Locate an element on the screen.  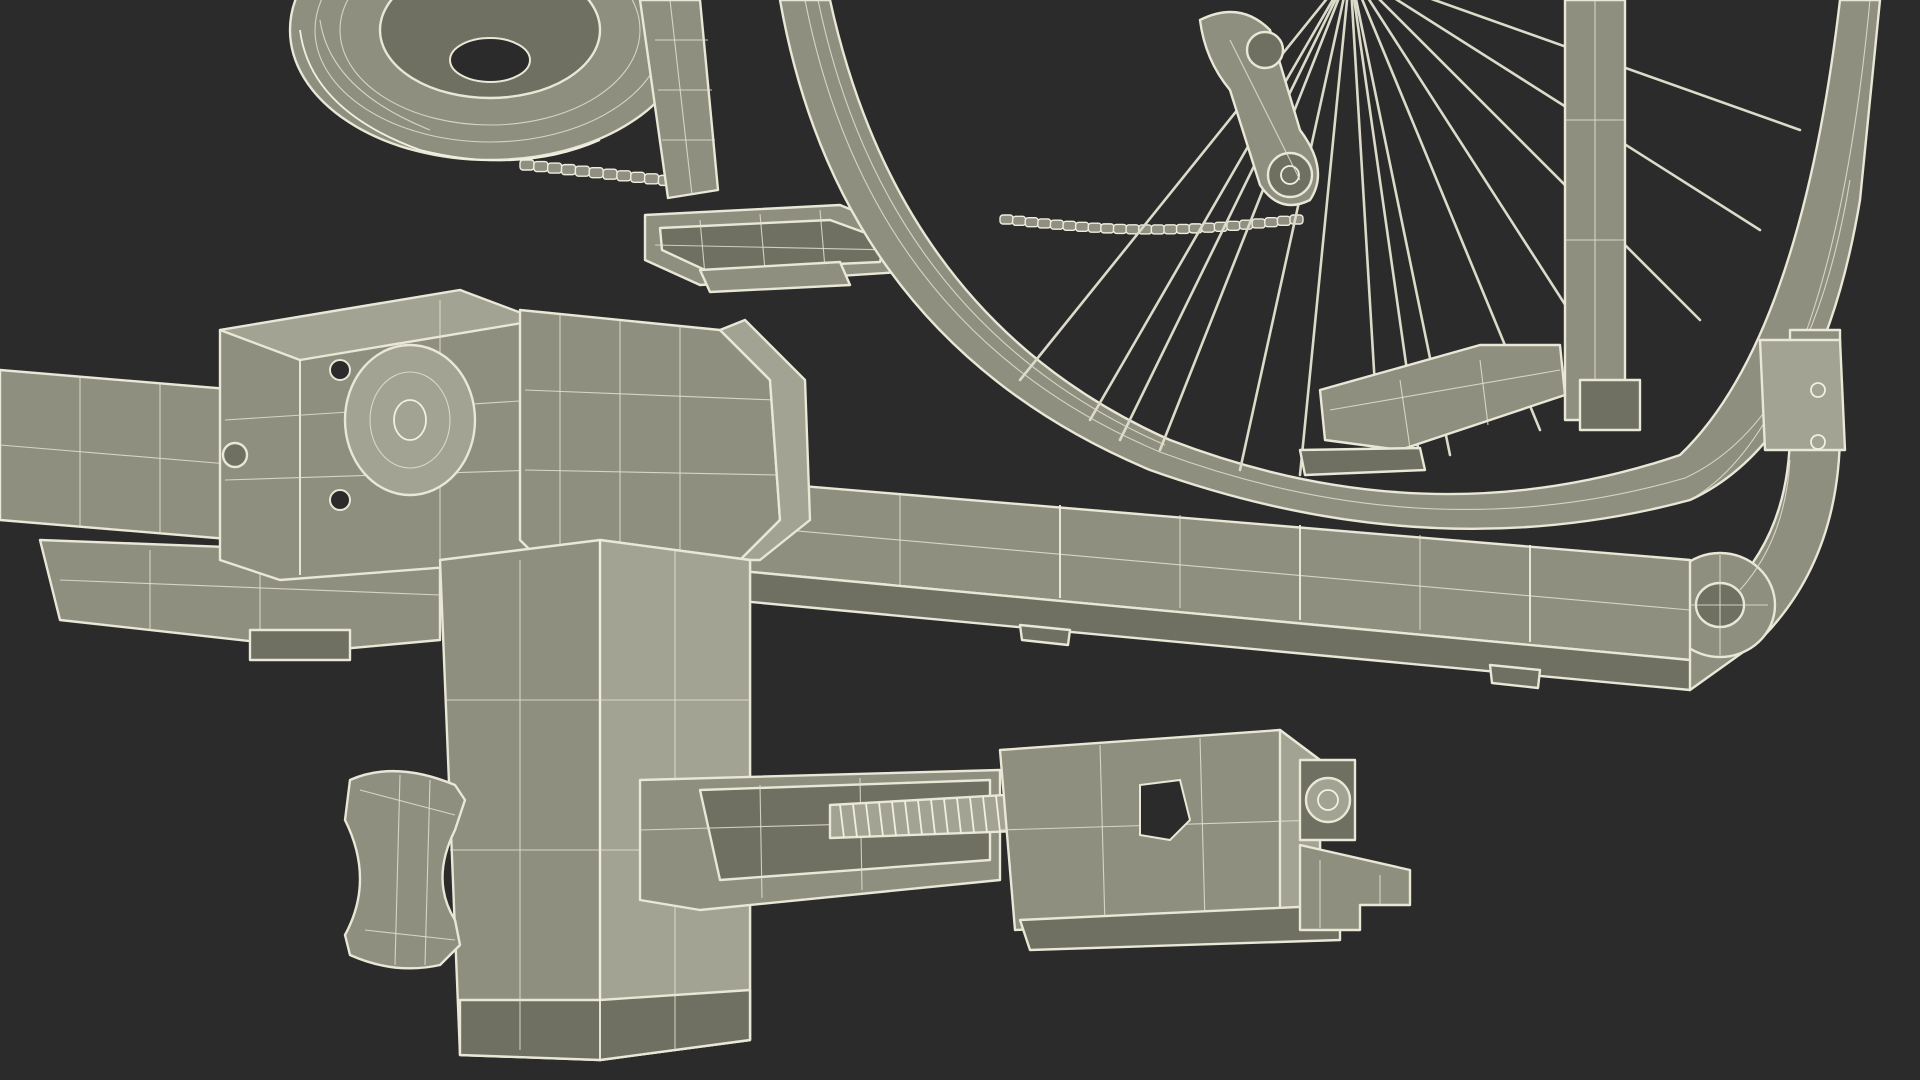
rack-tray-arm is located at coordinates (820, 840).